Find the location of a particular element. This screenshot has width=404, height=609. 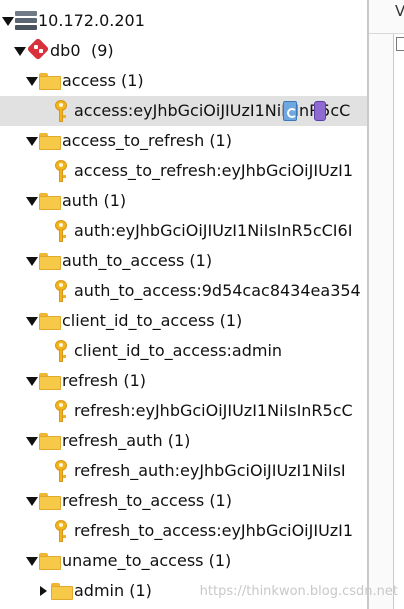

details-header: V is located at coordinates (386, 17).